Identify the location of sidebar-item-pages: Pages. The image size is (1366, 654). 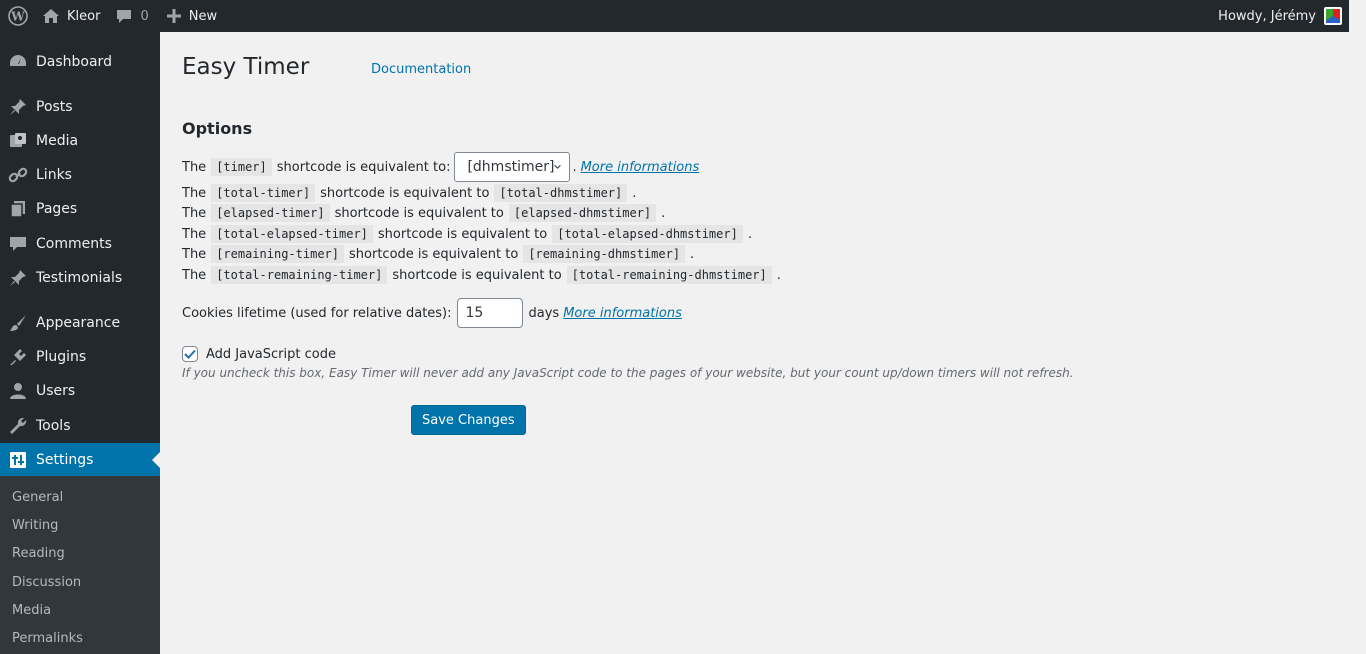
(80, 209).